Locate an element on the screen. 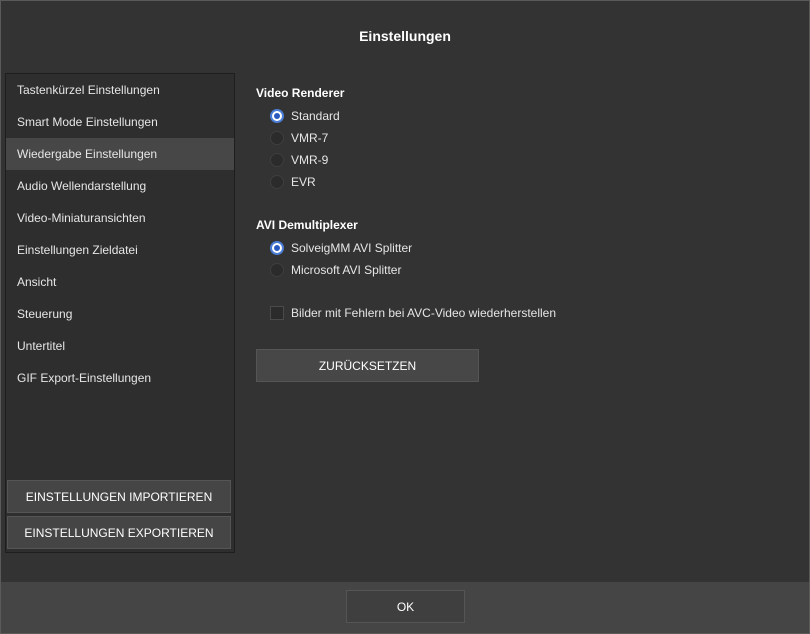 This screenshot has width=810, height=634. export-settings-button: EINSTELLUNGEN EXPORTIEREN is located at coordinates (119, 532).